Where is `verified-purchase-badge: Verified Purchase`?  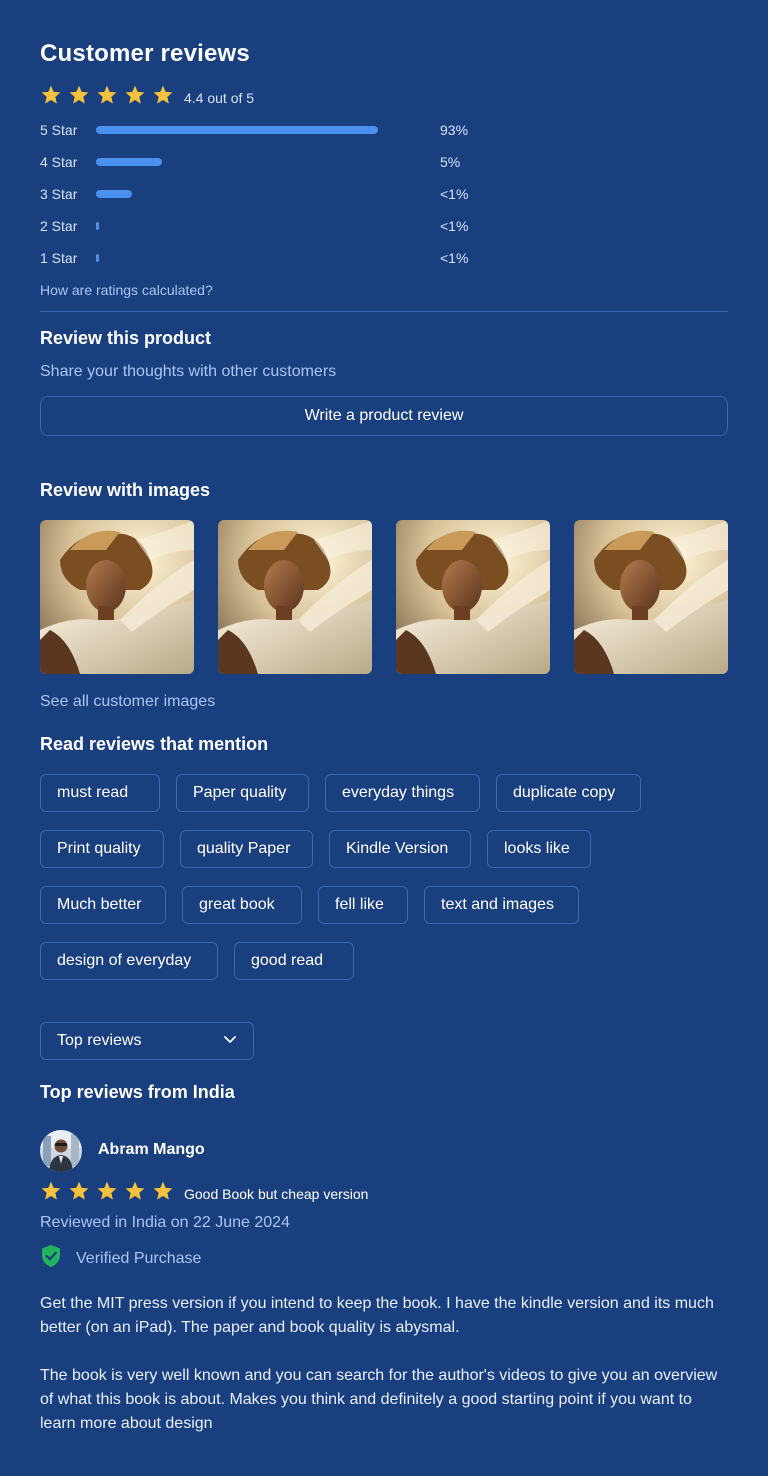 verified-purchase-badge: Verified Purchase is located at coordinates (120, 1258).